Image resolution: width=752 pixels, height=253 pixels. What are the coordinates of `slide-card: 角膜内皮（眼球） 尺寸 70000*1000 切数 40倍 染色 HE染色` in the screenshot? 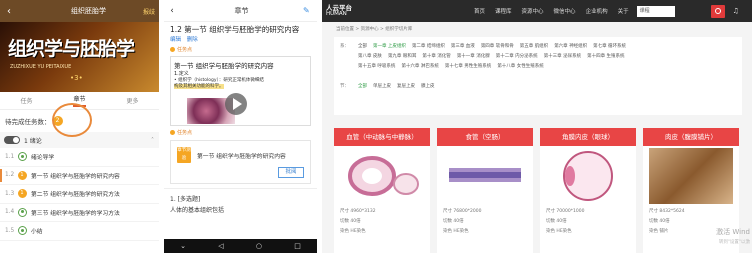 It's located at (588, 190).